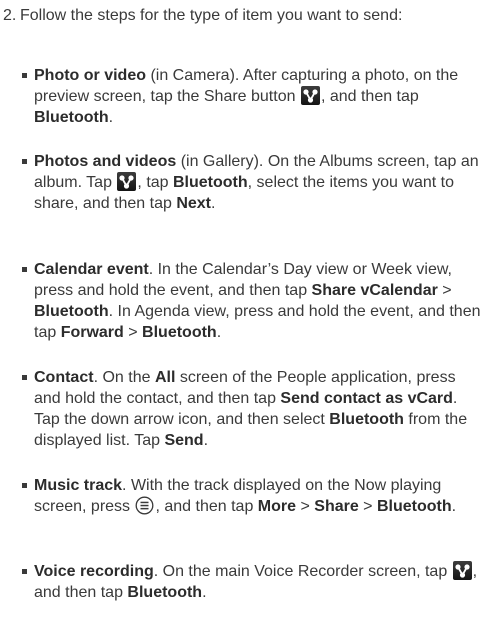 This screenshot has height=623, width=487. I want to click on menu-icon, so click(144, 505).